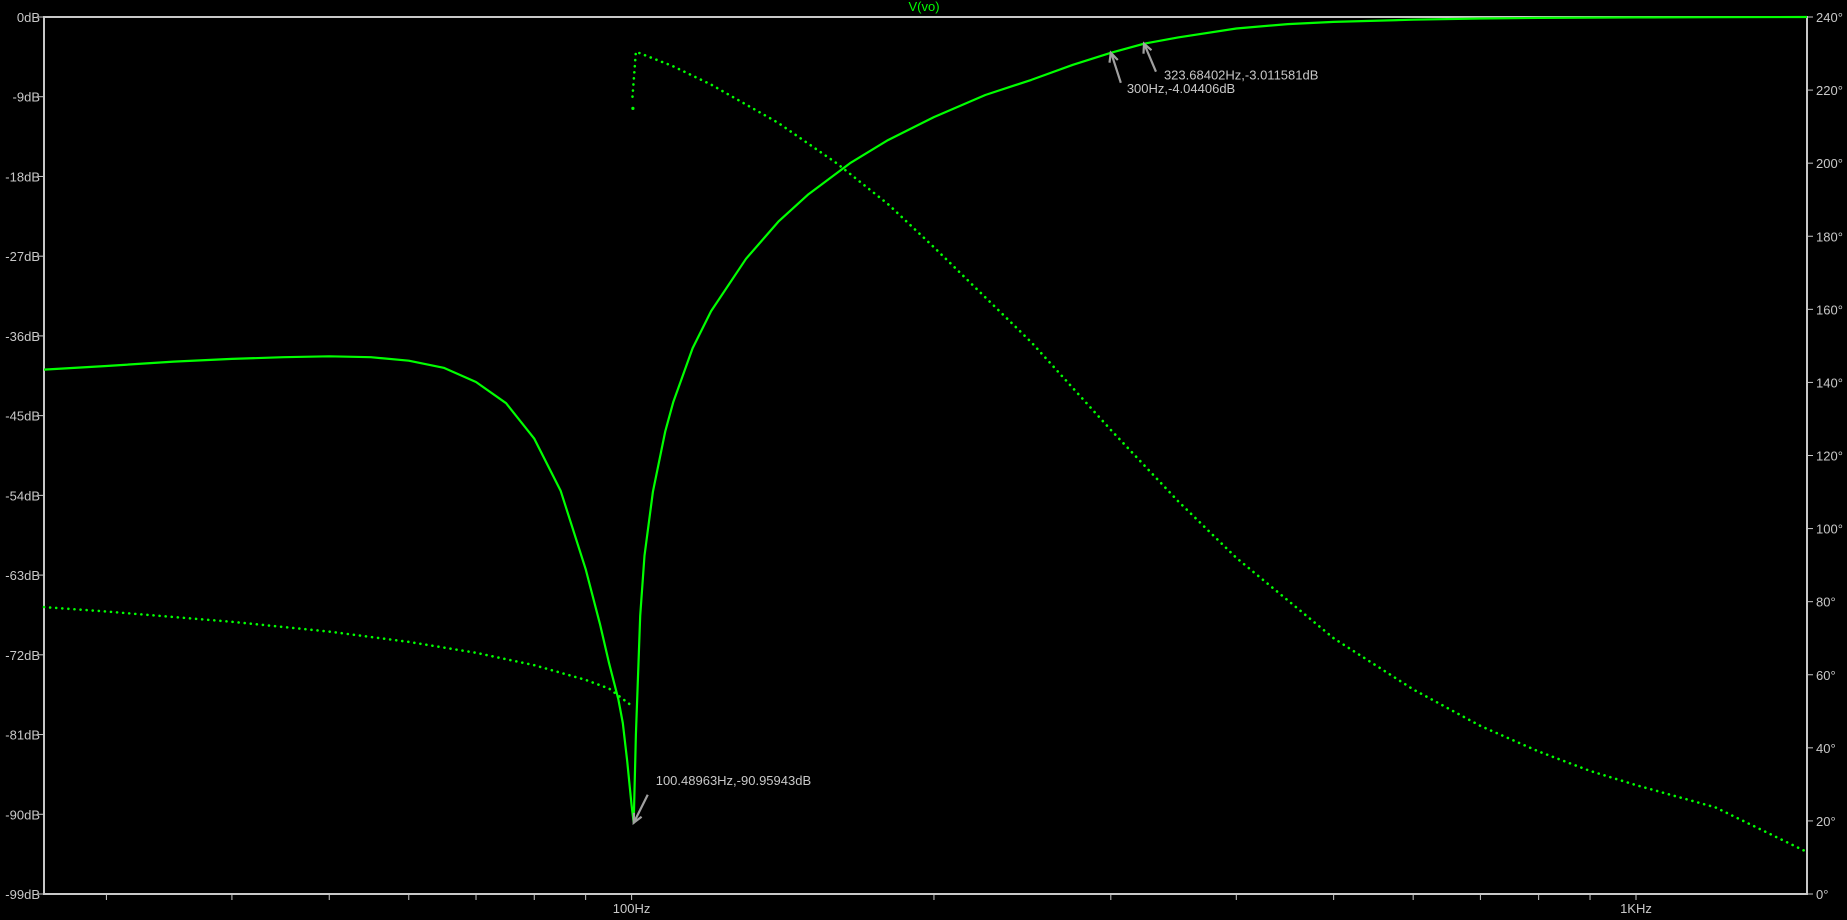 This screenshot has width=1847, height=920. What do you see at coordinates (22, 735) in the screenshot?
I see `left-tick-label: -81dB` at bounding box center [22, 735].